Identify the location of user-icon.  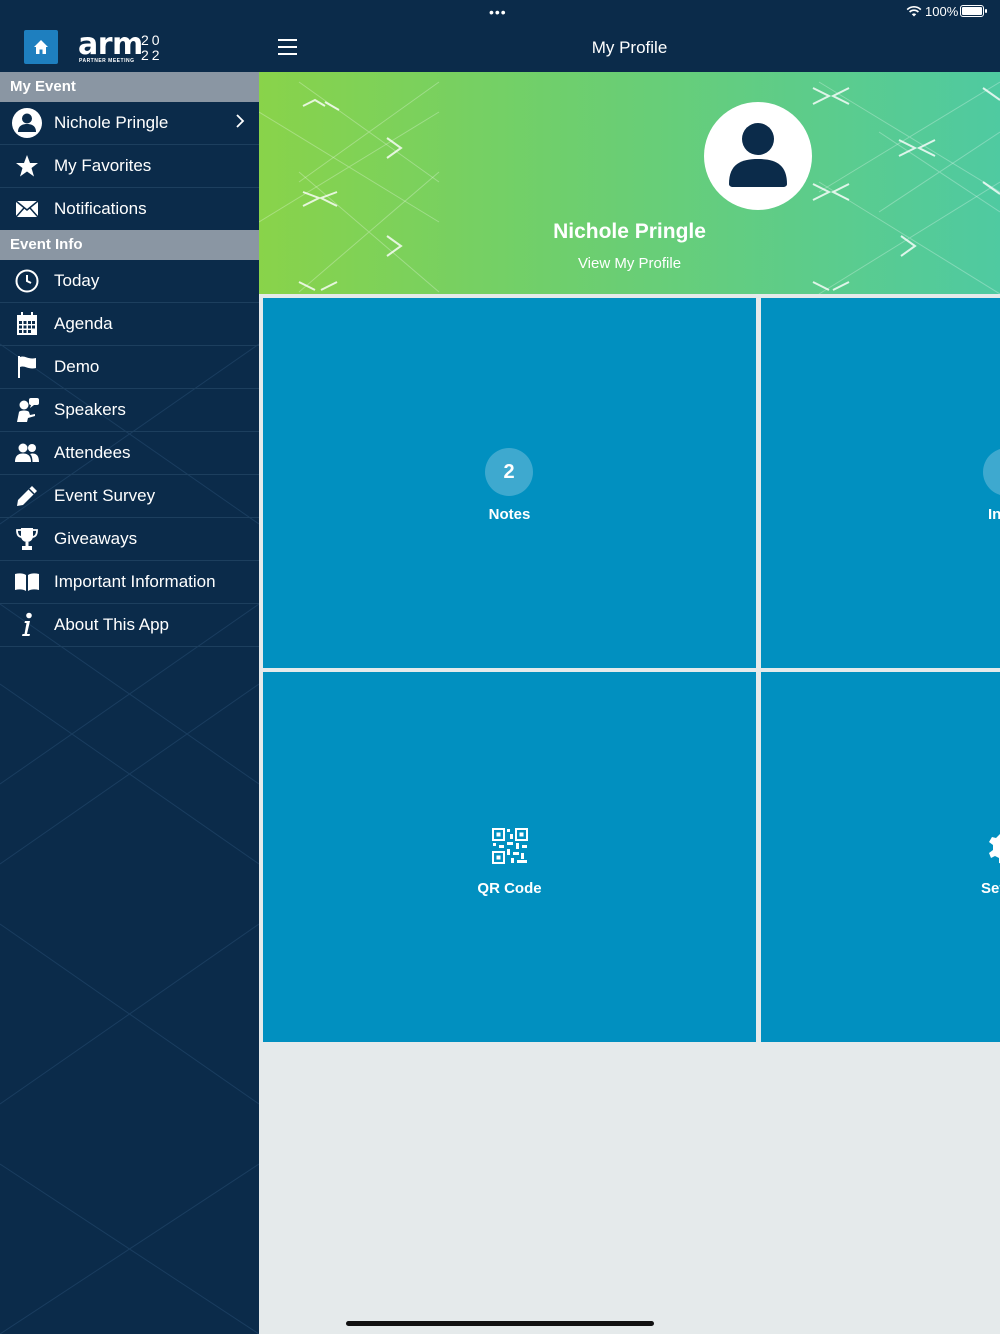
(758, 155).